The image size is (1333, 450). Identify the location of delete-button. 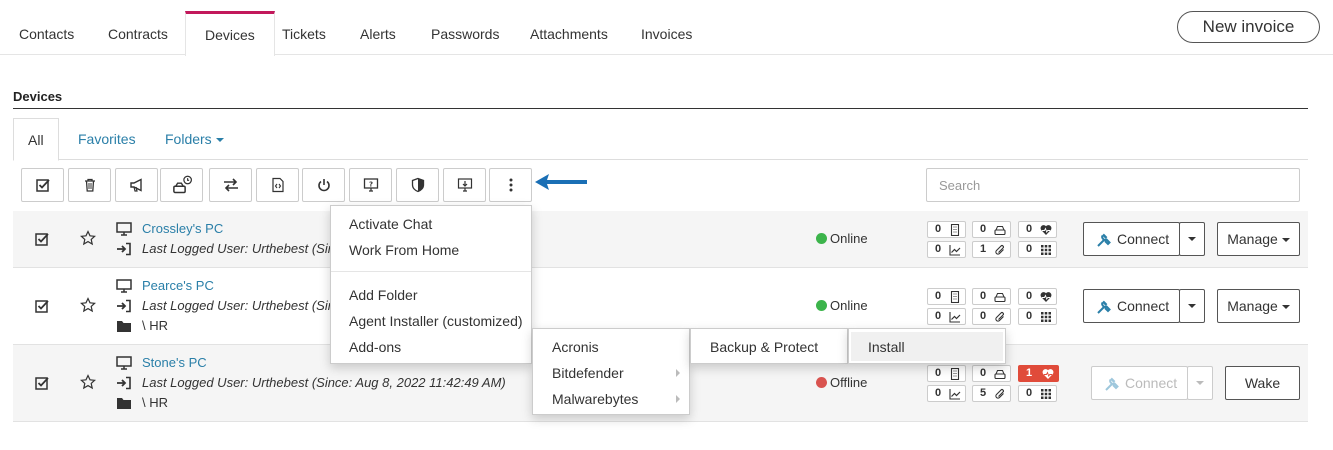
(89, 185).